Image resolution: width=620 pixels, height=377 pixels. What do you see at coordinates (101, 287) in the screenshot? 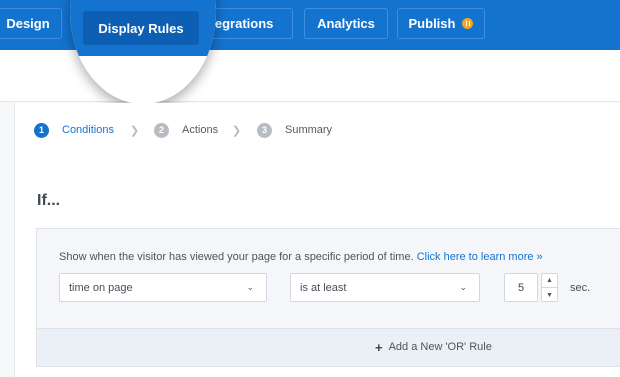
I see `metric-select-value: time on page` at bounding box center [101, 287].